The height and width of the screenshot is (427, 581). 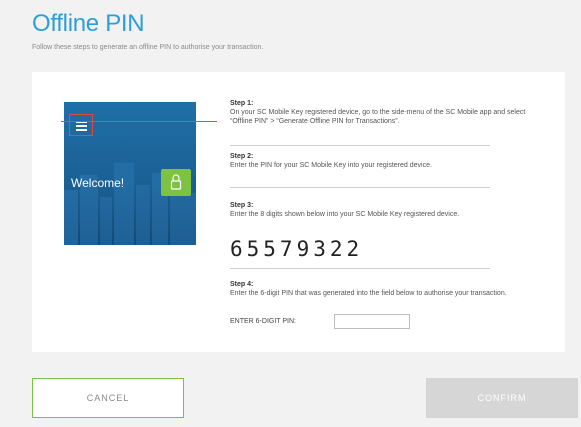 I want to click on menu-icon, so click(x=81, y=125).